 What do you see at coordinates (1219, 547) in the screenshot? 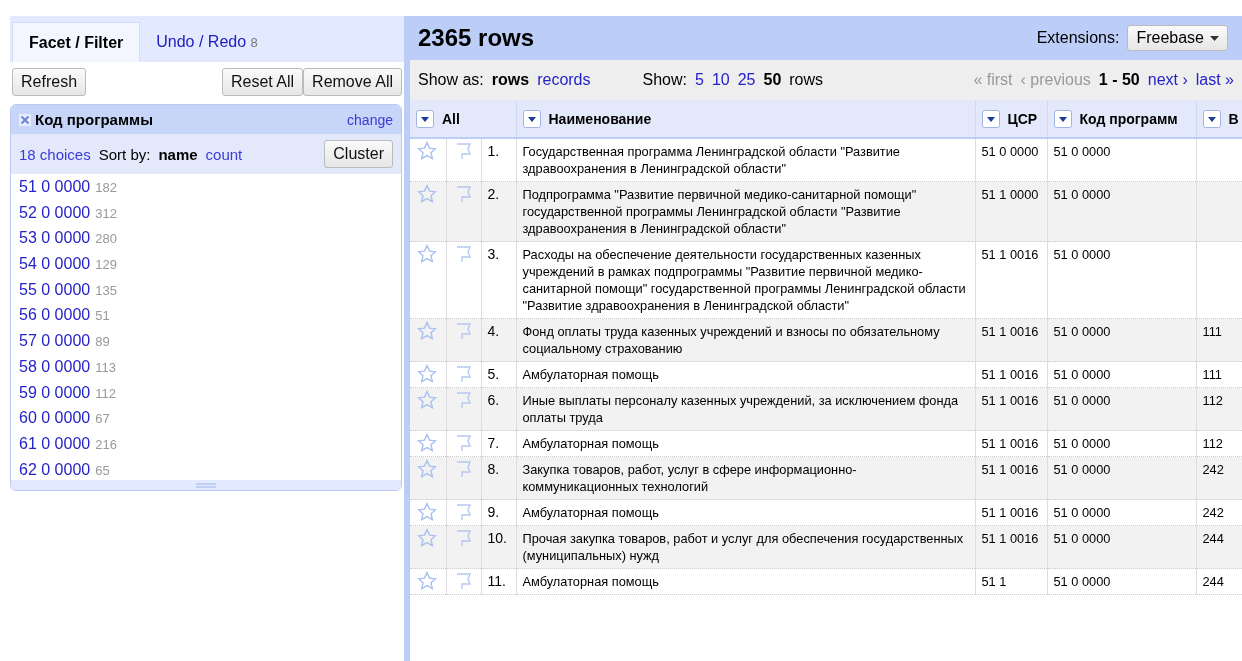
I see `table-cell: 244` at bounding box center [1219, 547].